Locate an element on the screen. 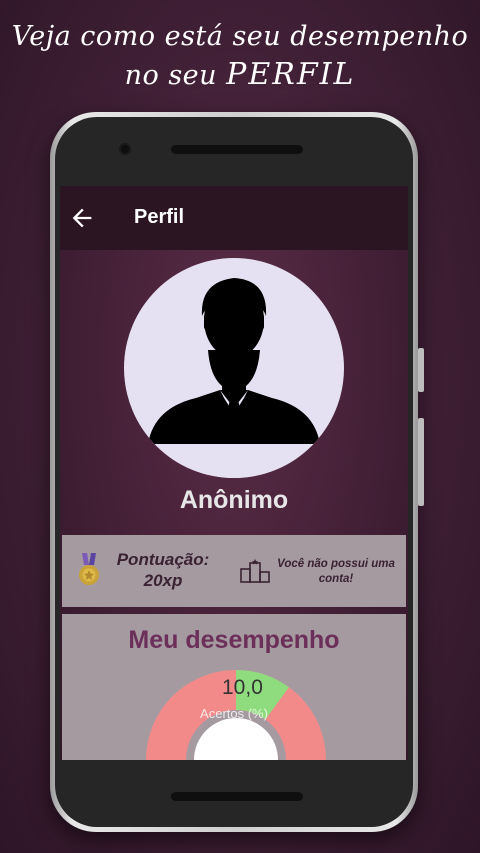 The image size is (480, 853). promo-line-2: no seu PERFIL is located at coordinates (240, 75).